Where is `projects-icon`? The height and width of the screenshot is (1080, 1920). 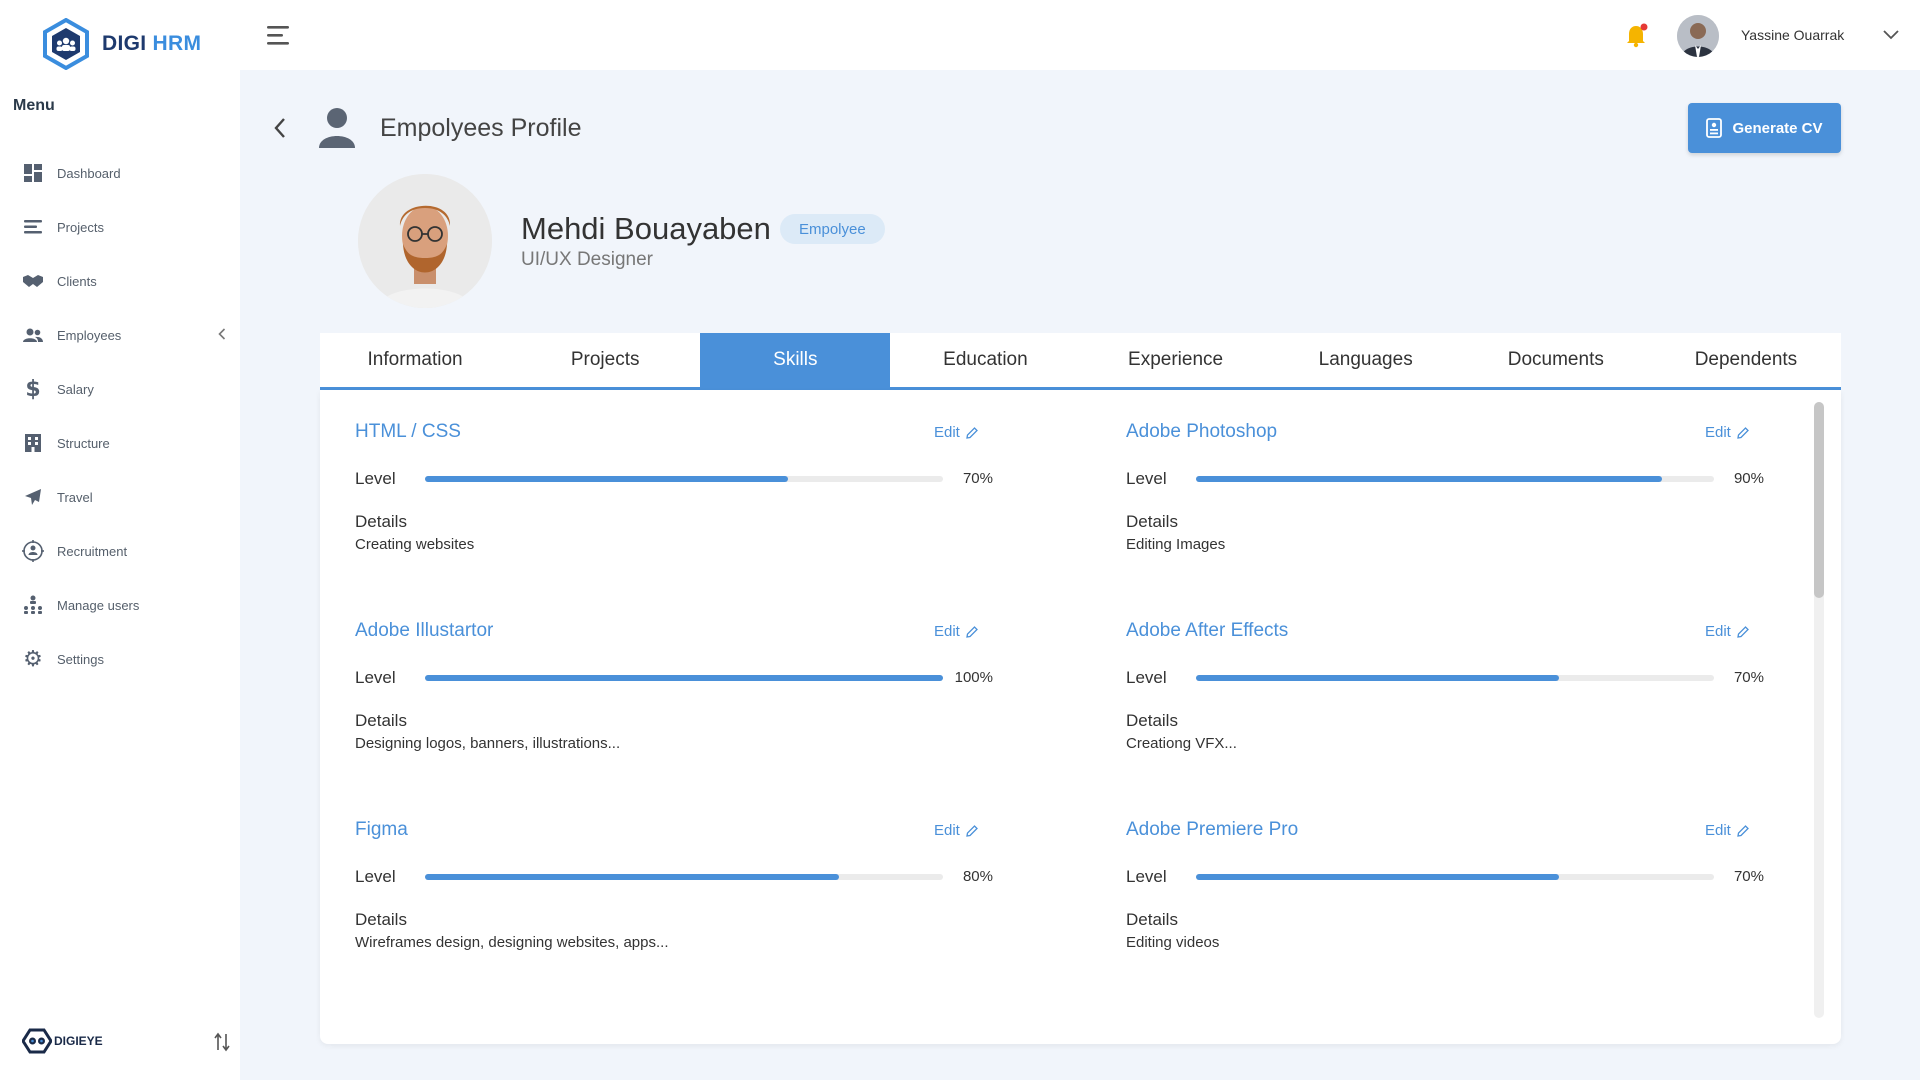
projects-icon is located at coordinates (33, 227).